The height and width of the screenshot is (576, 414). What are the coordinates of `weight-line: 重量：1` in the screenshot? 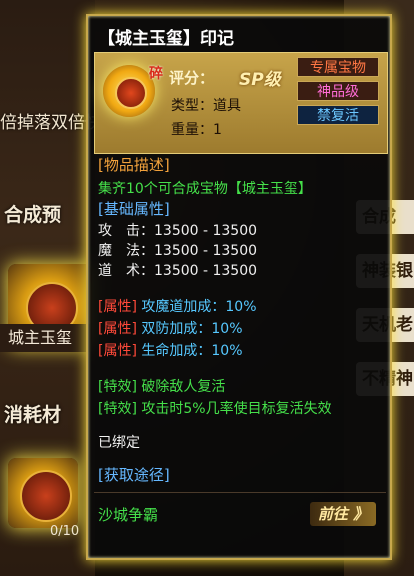 It's located at (196, 130).